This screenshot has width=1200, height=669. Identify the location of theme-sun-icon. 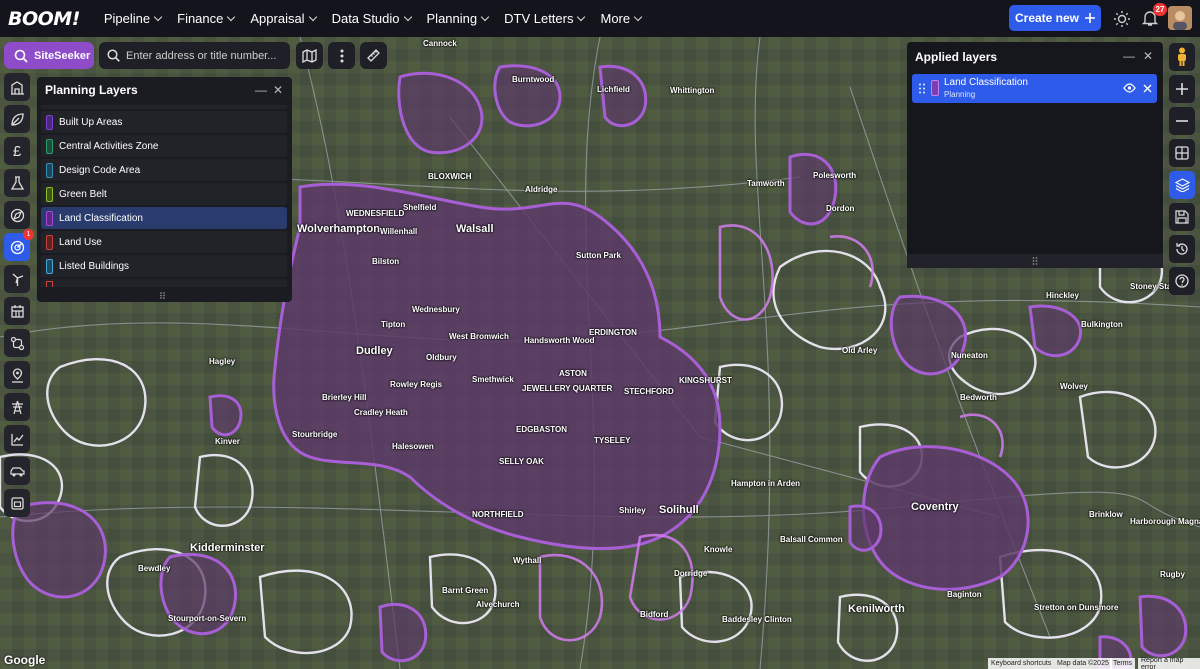
(1122, 19).